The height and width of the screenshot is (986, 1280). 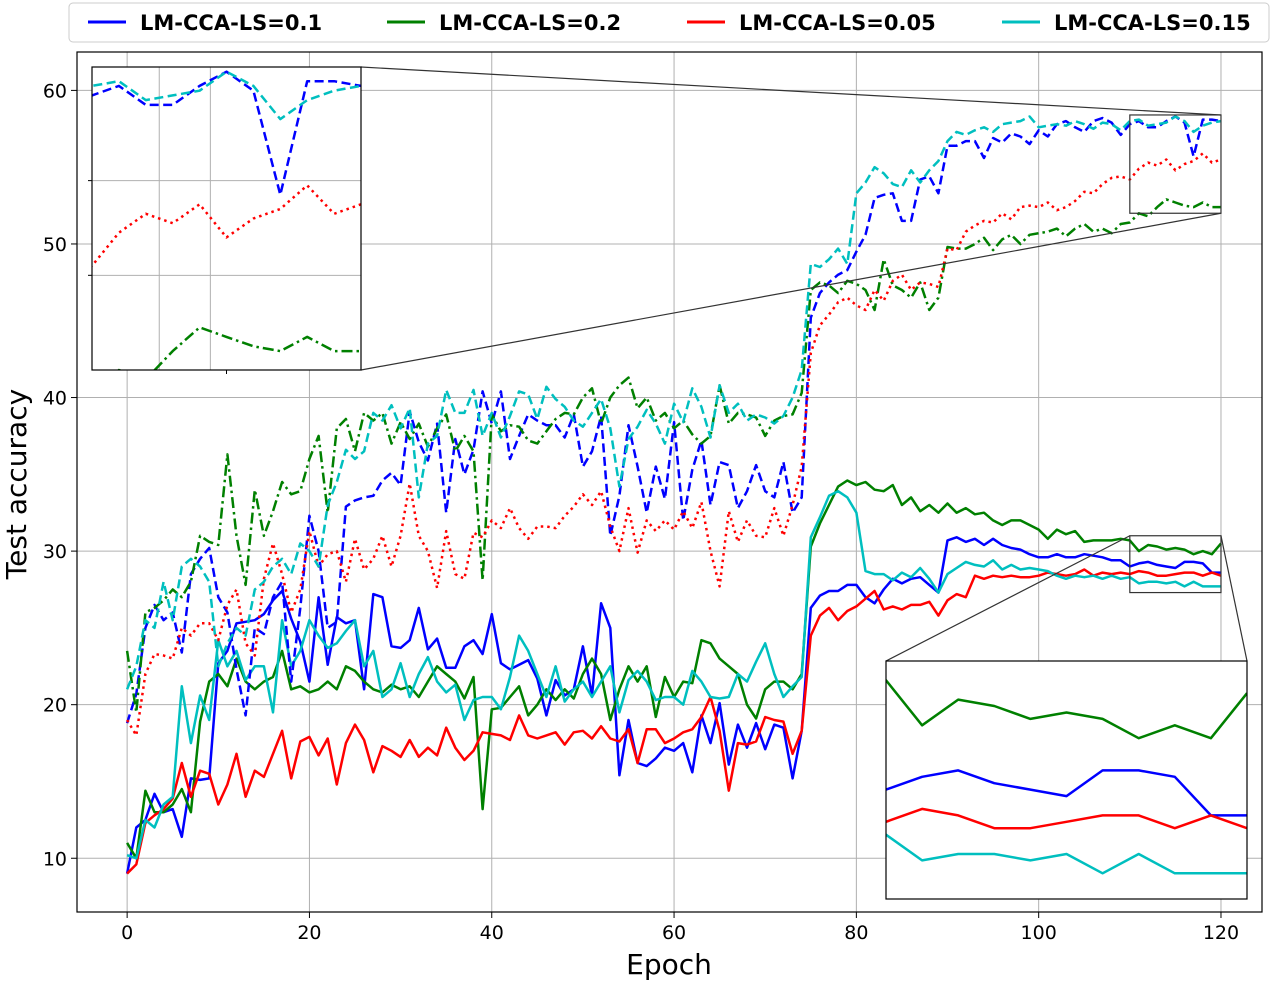 I want to click on y-tick-label: 20, so click(x=55, y=706).